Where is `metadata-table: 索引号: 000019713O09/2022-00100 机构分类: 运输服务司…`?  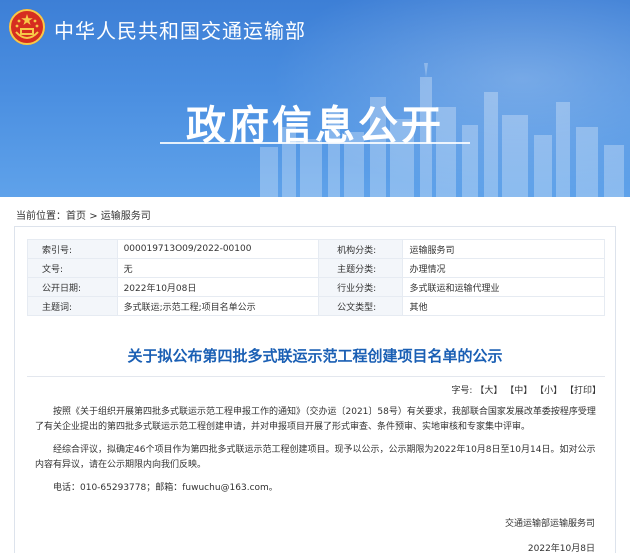 metadata-table: 索引号: 000019713O09/2022-00100 机构分类: 运输服务司… is located at coordinates (316, 277).